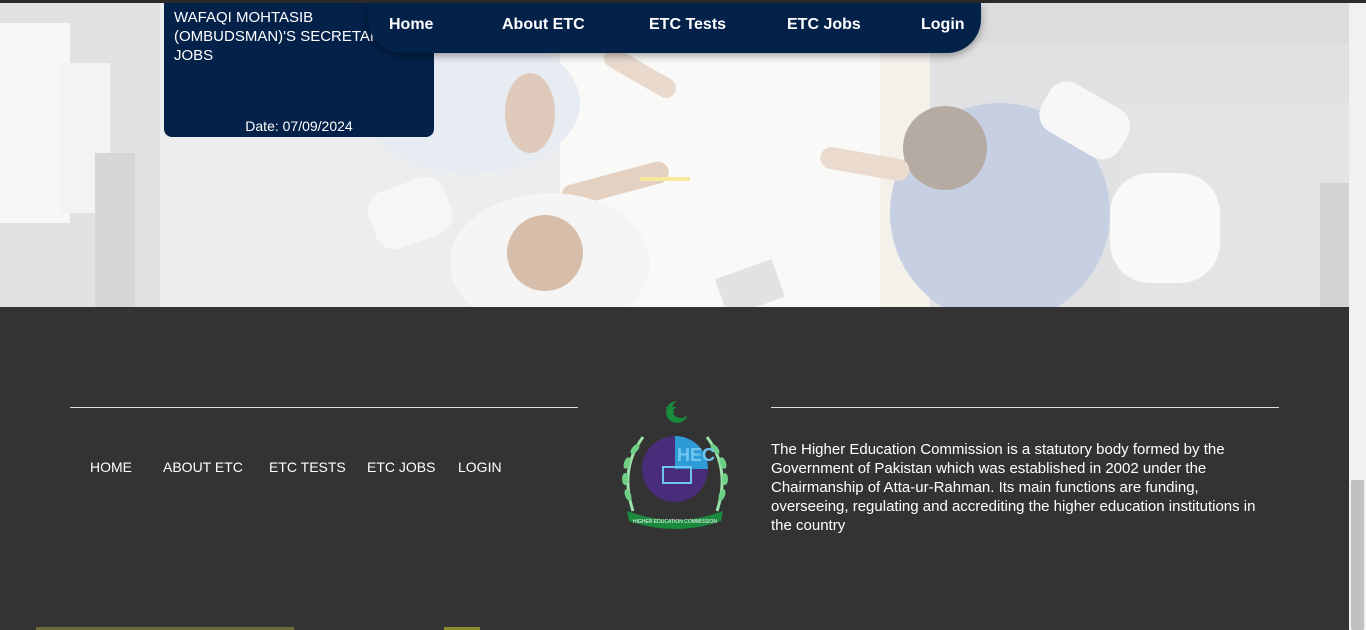 This screenshot has height=630, width=1366. I want to click on job-card-date: Date: 07/09/2024, so click(299, 126).